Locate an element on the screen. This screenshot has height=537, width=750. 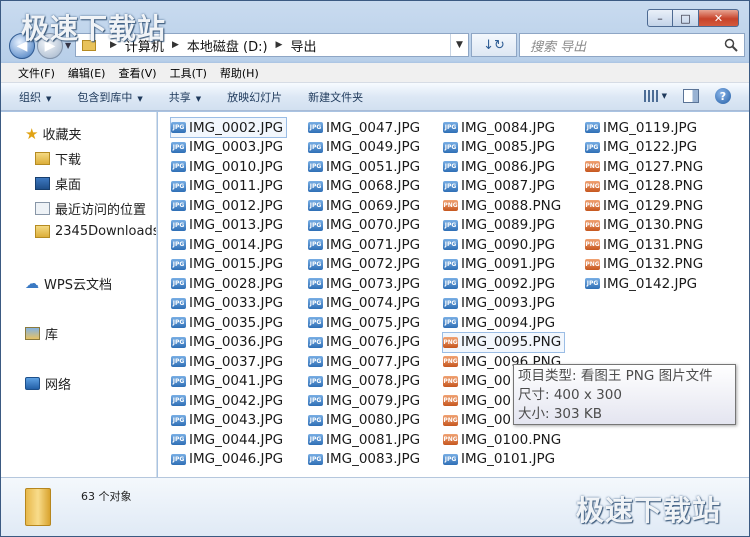
file-item: PNG IMG_0088.PNG is located at coordinates (502, 205).